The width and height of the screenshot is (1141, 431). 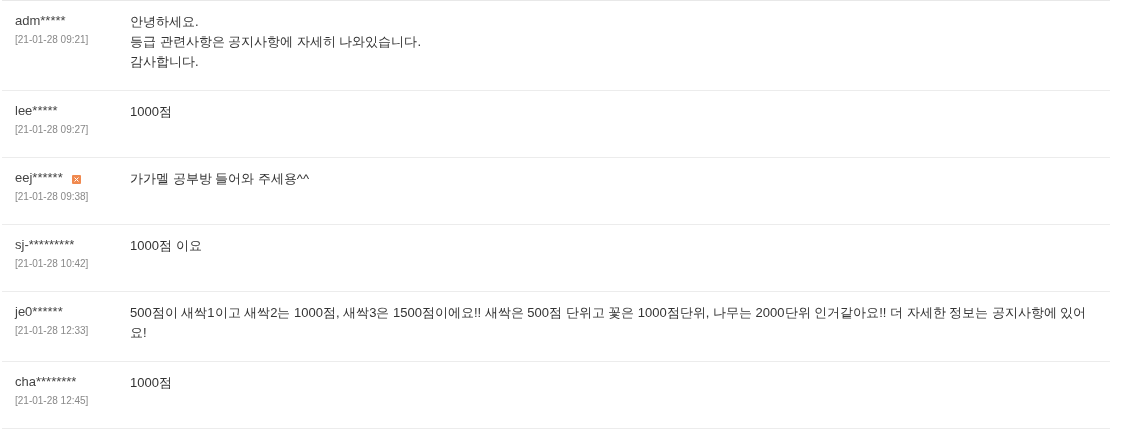 What do you see at coordinates (52, 40) in the screenshot?
I see `comment-date: [21-01-28 09:21]` at bounding box center [52, 40].